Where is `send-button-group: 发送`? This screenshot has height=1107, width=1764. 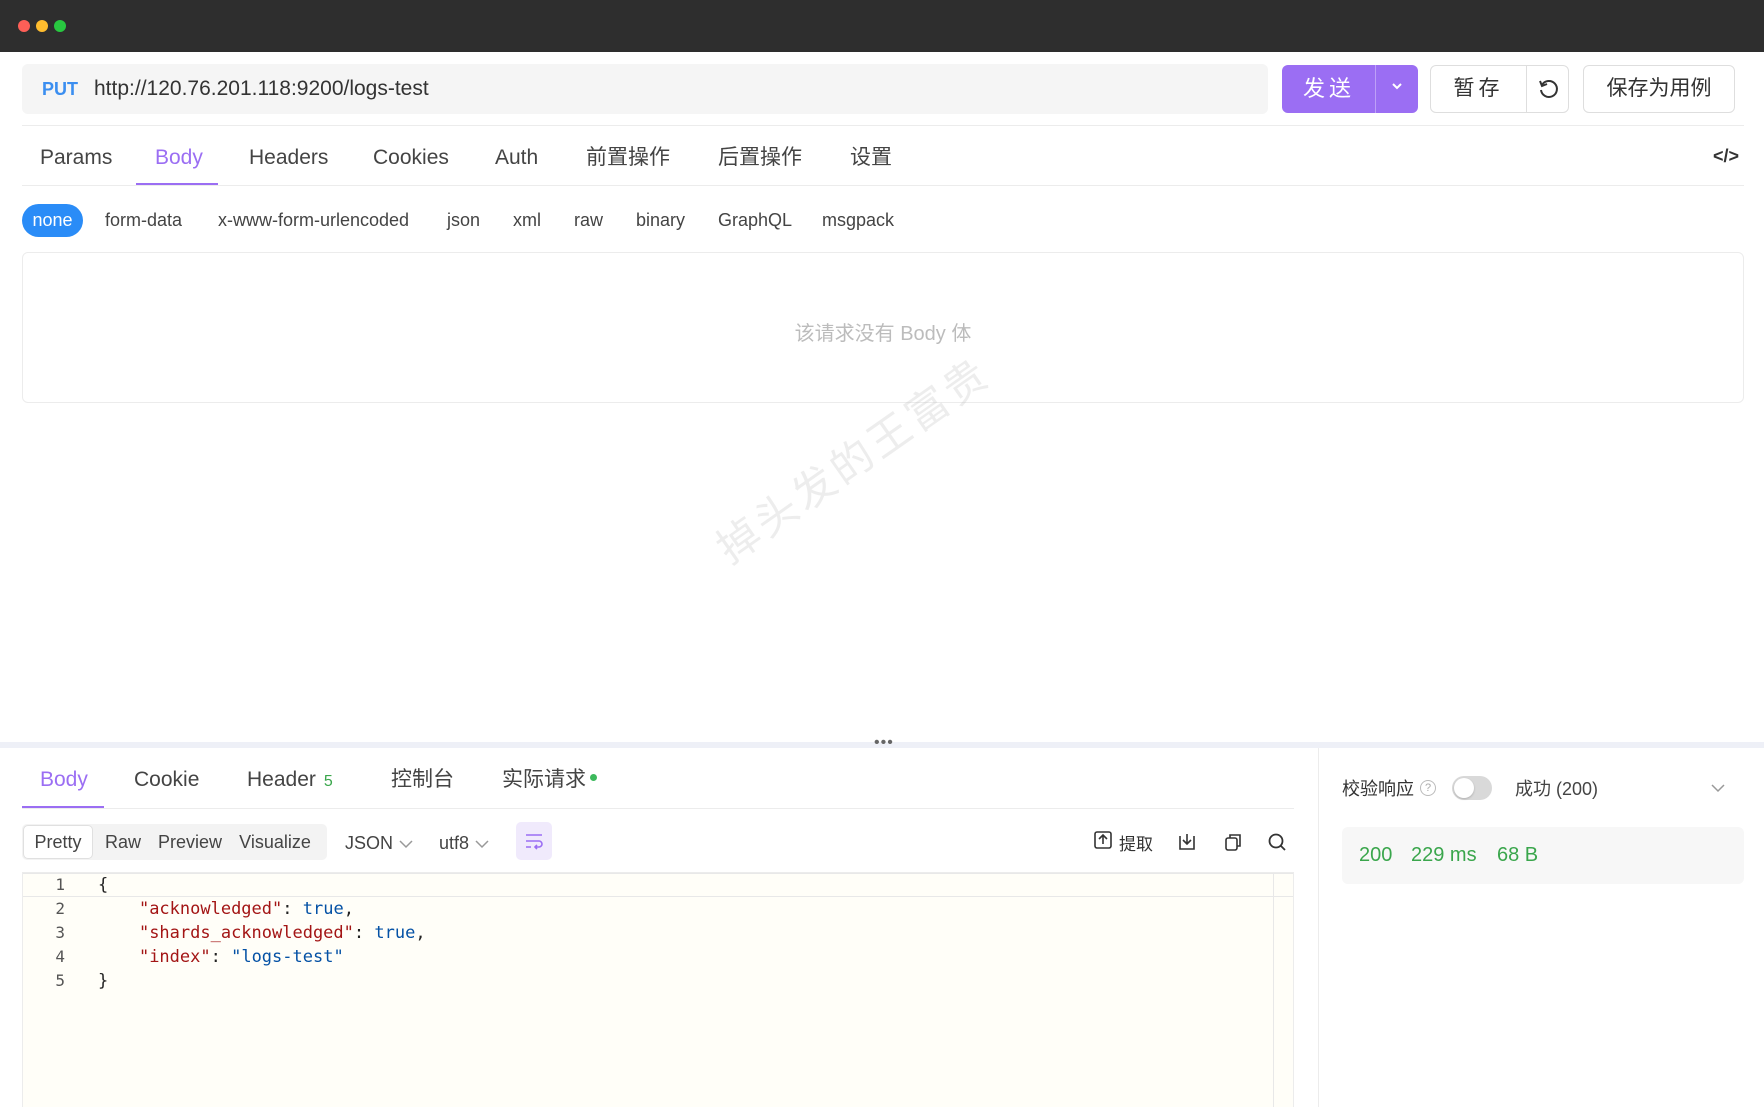 send-button-group: 发送 is located at coordinates (1350, 89).